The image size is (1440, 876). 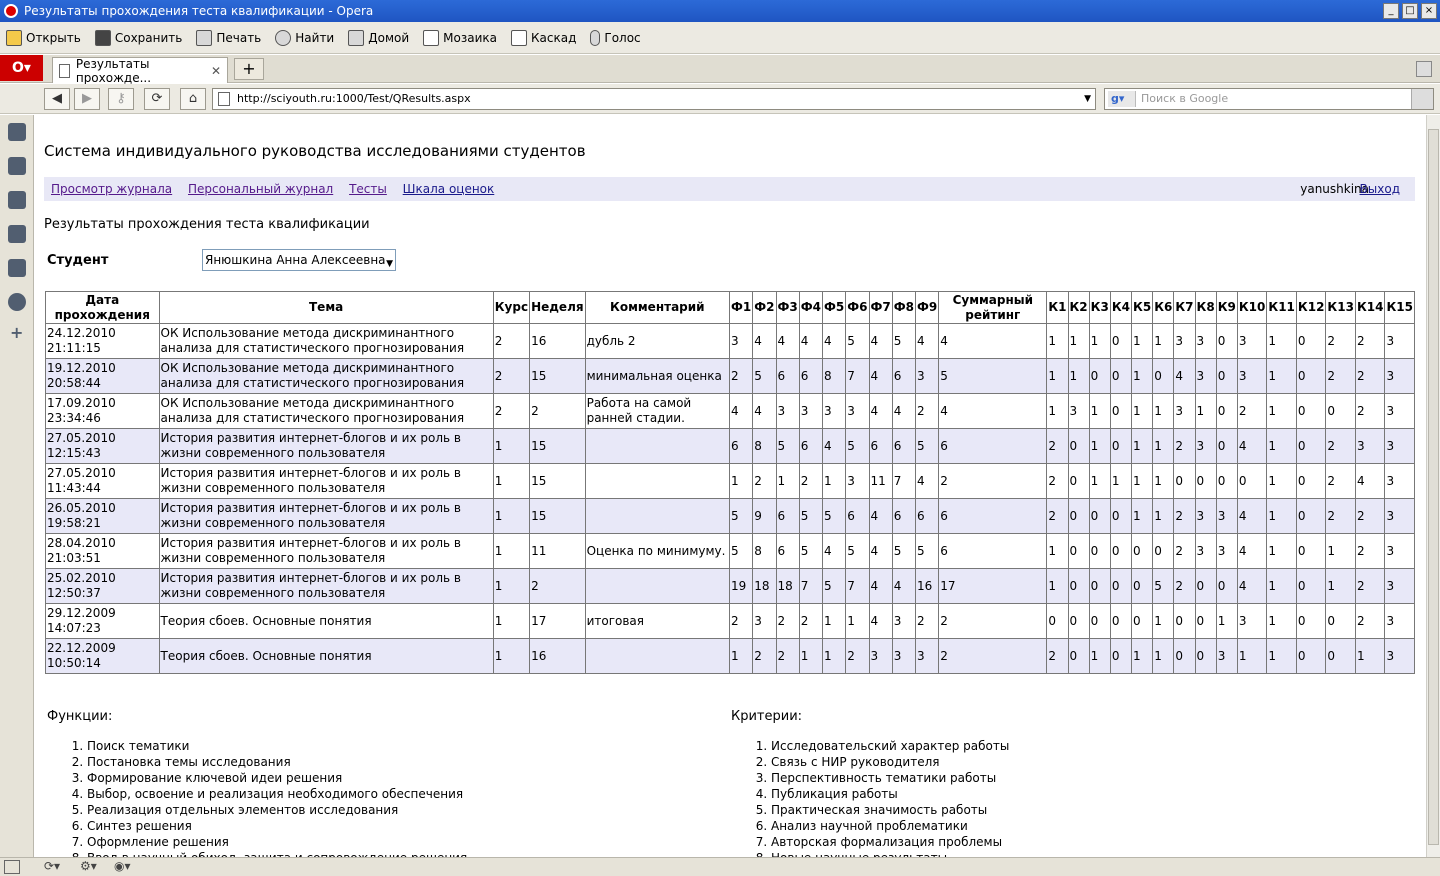 What do you see at coordinates (304, 37) in the screenshot?
I see `find-button: Найти` at bounding box center [304, 37].